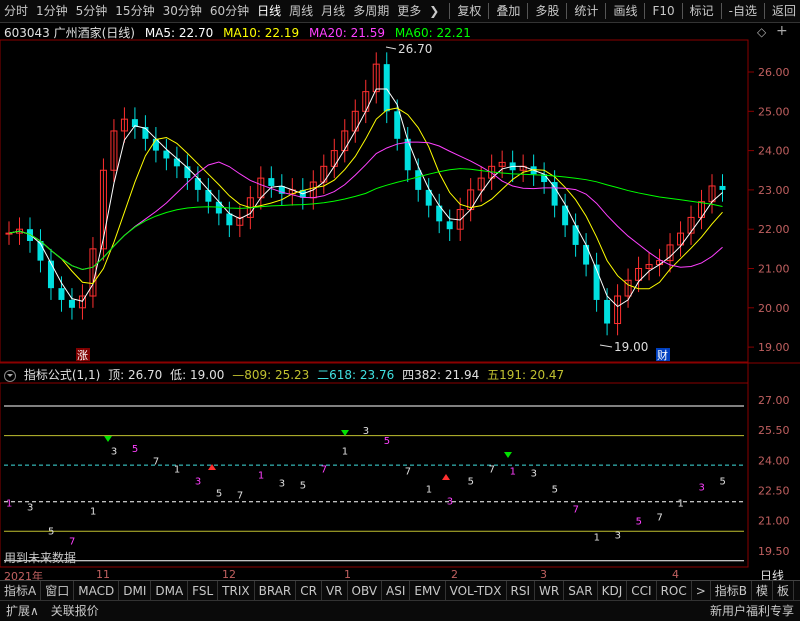 This screenshot has height=621, width=800. I want to click on indicator-tab-3: DMI, so click(135, 591).